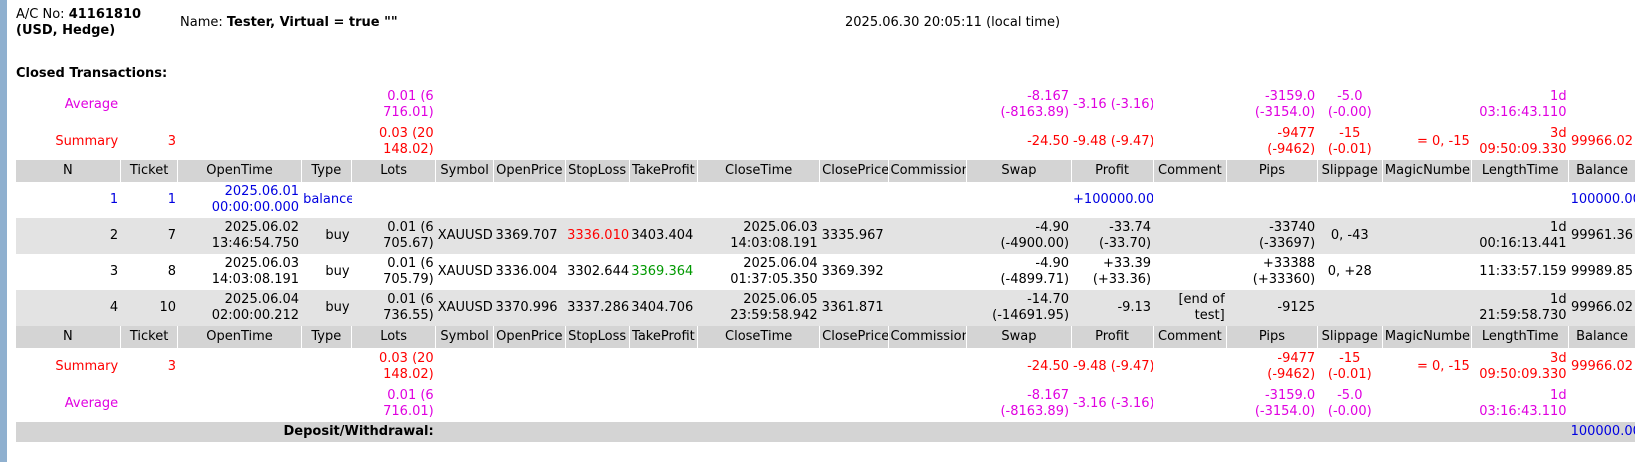  I want to click on row-open-time: 2025.06.03 14:03:08.191, so click(239, 272).